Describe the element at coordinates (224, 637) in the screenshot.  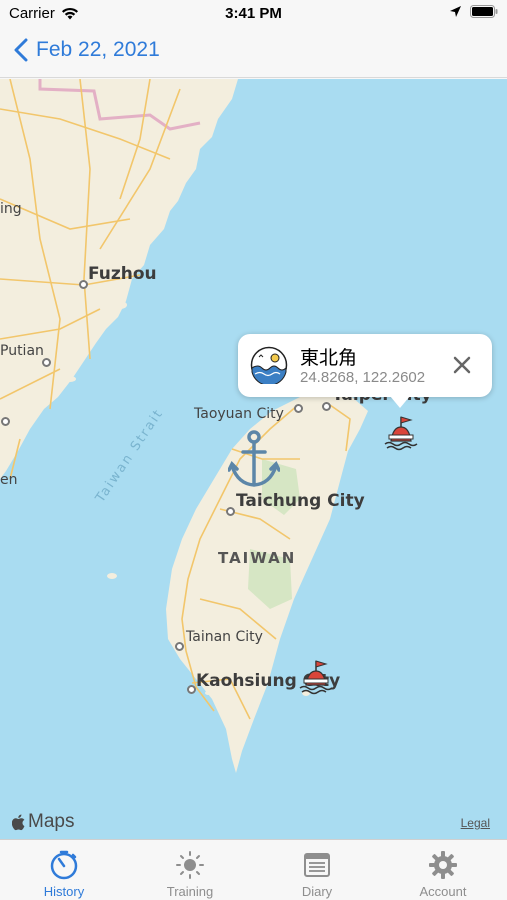
I see `map-label-tainan: Tainan City` at that location.